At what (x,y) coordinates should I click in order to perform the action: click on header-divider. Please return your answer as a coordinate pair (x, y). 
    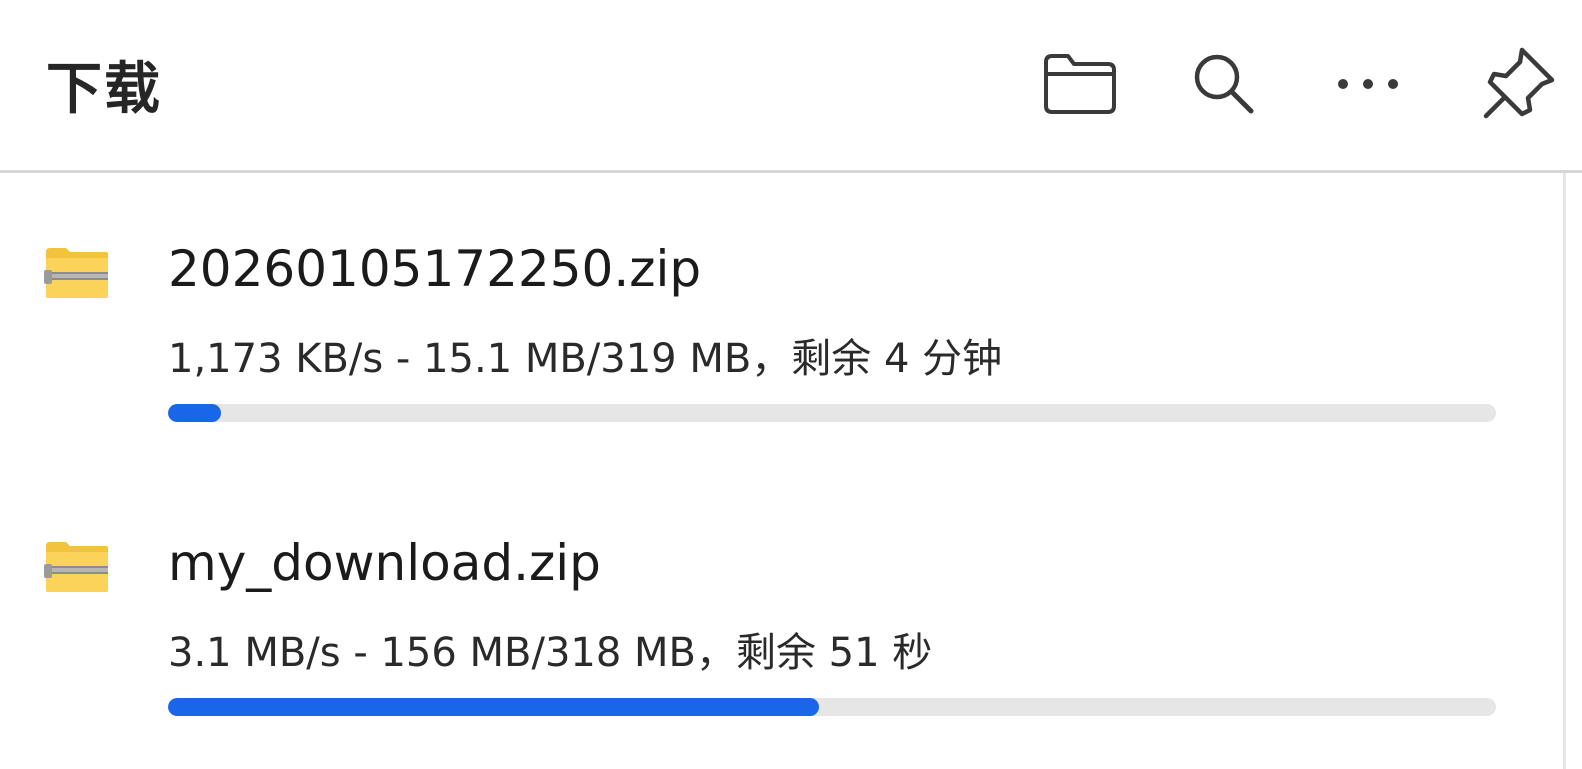
    Looking at the image, I should click on (791, 171).